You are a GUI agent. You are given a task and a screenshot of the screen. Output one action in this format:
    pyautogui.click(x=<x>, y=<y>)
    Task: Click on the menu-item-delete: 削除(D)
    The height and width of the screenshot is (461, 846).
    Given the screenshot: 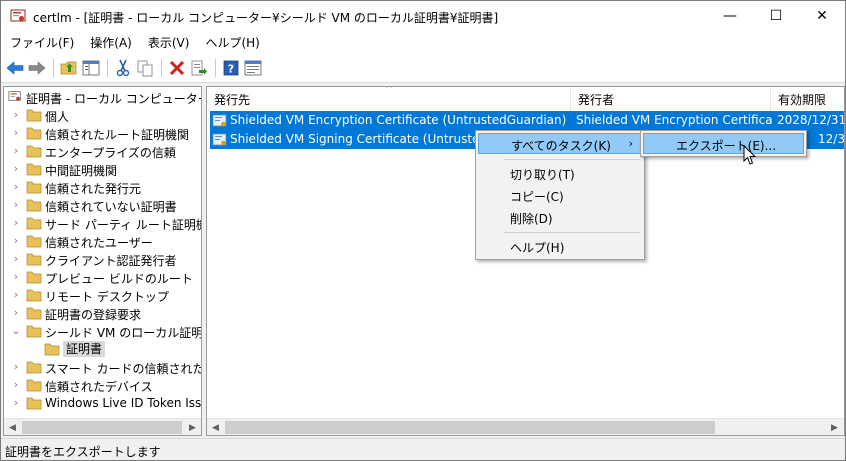 What is the action you would take?
    pyautogui.click(x=560, y=217)
    